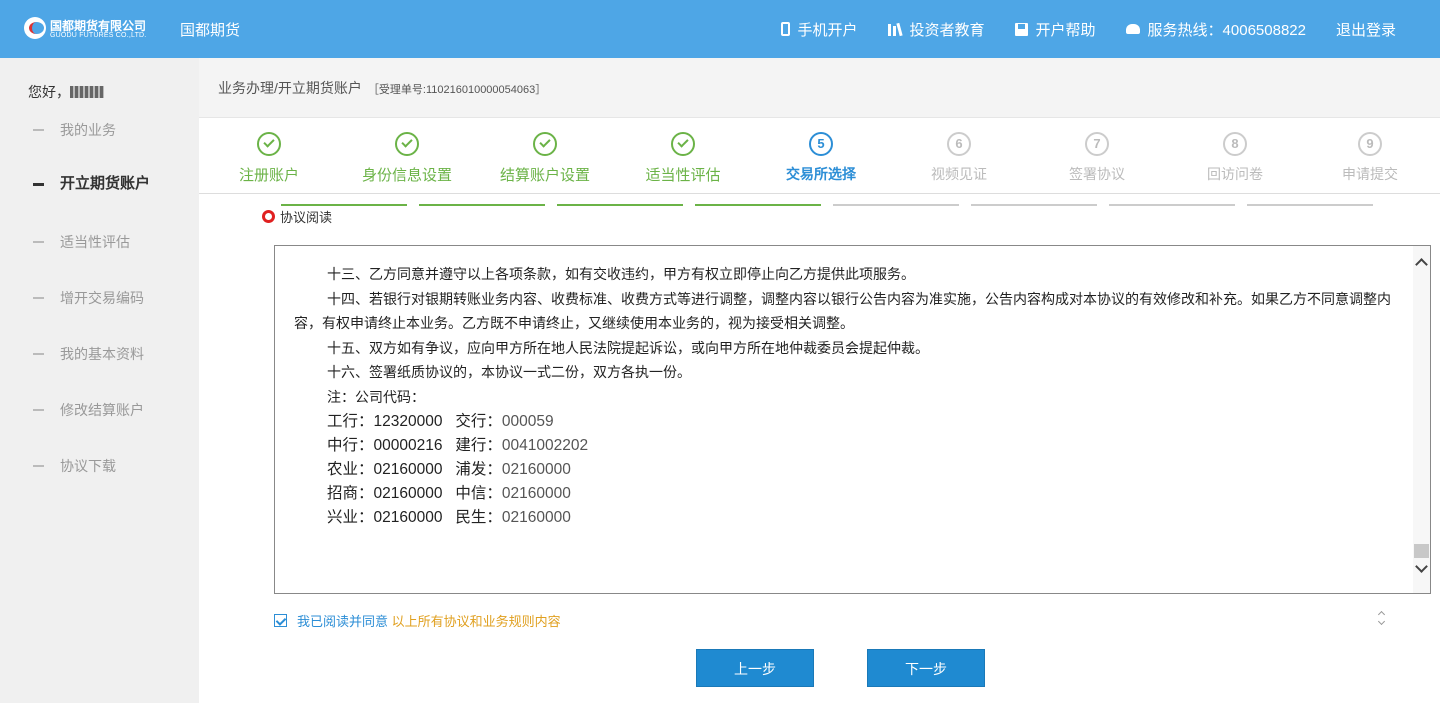 Image resolution: width=1440 pixels, height=703 pixels. Describe the element at coordinates (1370, 174) in the screenshot. I see `step-label: 申请提交` at that location.